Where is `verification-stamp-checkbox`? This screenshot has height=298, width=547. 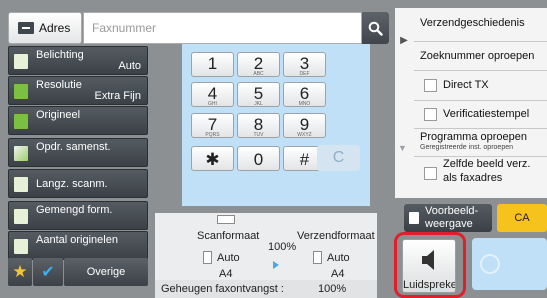 verification-stamp-checkbox is located at coordinates (430, 114).